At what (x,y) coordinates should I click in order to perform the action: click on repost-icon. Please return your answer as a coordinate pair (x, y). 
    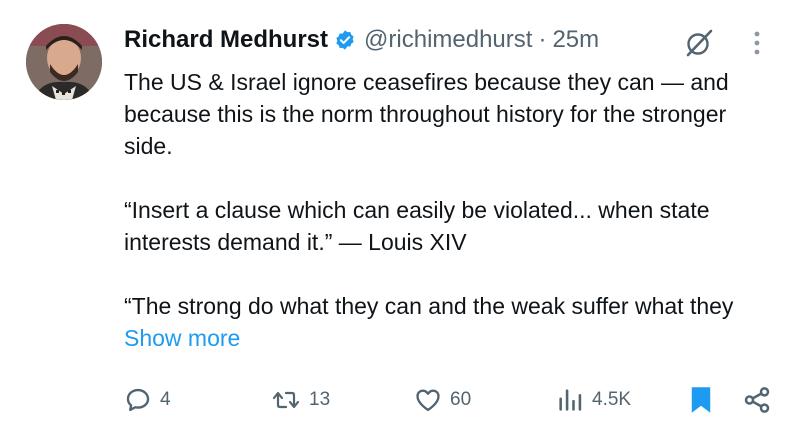
    Looking at the image, I should click on (286, 400).